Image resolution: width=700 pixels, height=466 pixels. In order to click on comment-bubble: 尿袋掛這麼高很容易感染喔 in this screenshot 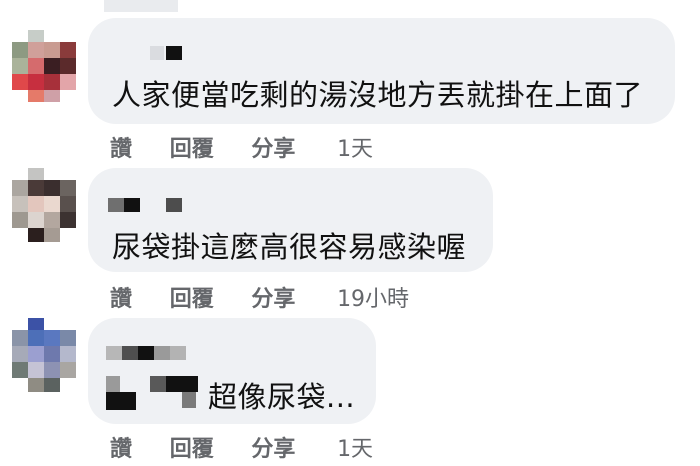, I will do `click(290, 220)`.